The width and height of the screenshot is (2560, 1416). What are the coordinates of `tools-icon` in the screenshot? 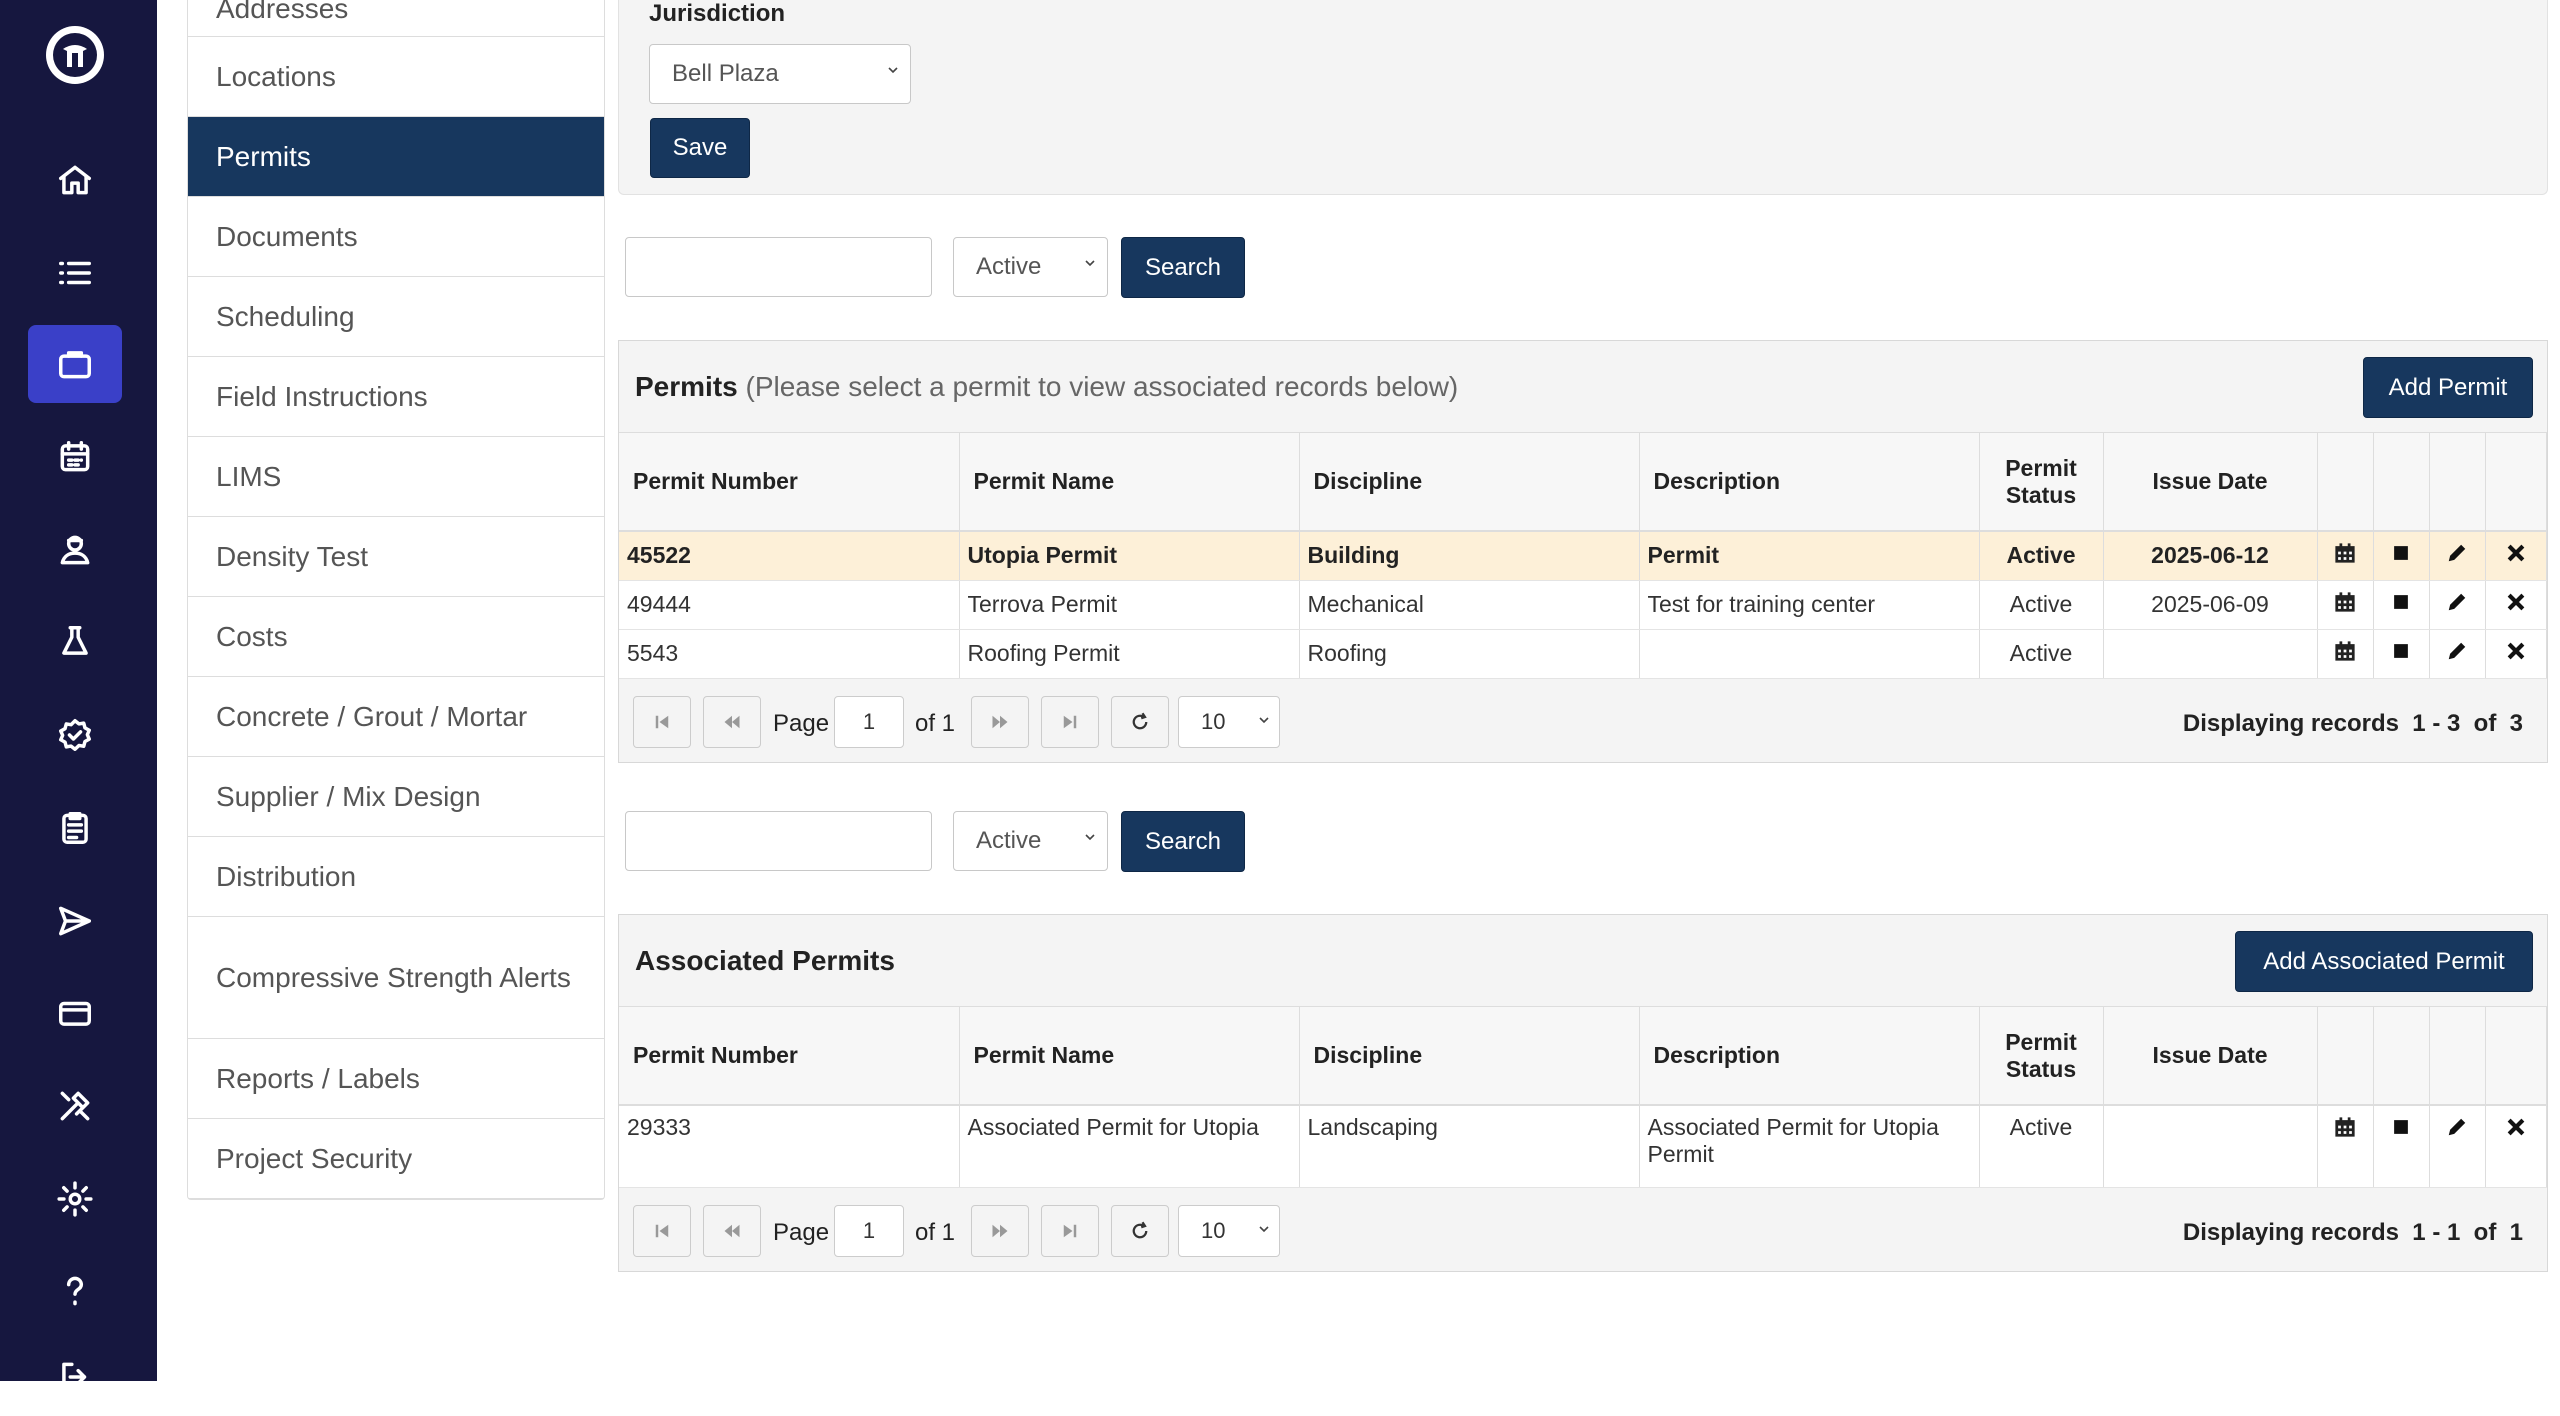 It's located at (75, 1106).